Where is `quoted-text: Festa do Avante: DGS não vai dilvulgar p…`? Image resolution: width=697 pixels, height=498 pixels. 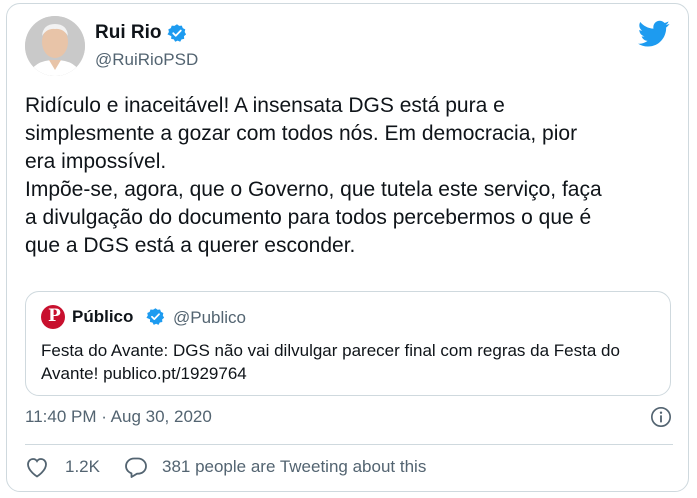
quoted-text: Festa do Avante: DGS não vai dilvulgar p… is located at coordinates (330, 362).